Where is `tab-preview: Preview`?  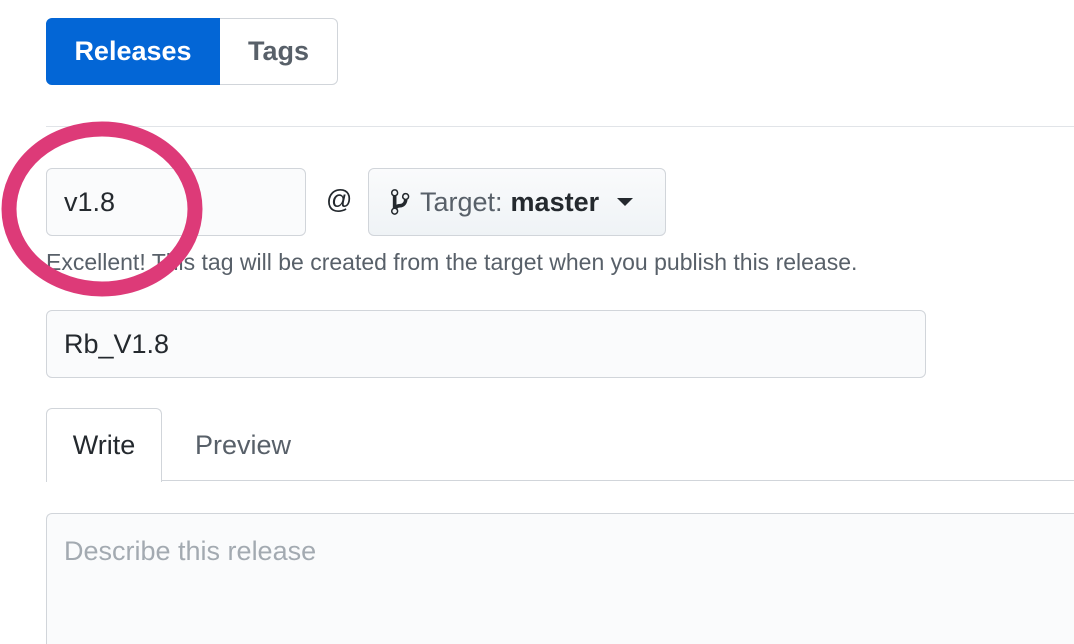
tab-preview: Preview is located at coordinates (243, 445).